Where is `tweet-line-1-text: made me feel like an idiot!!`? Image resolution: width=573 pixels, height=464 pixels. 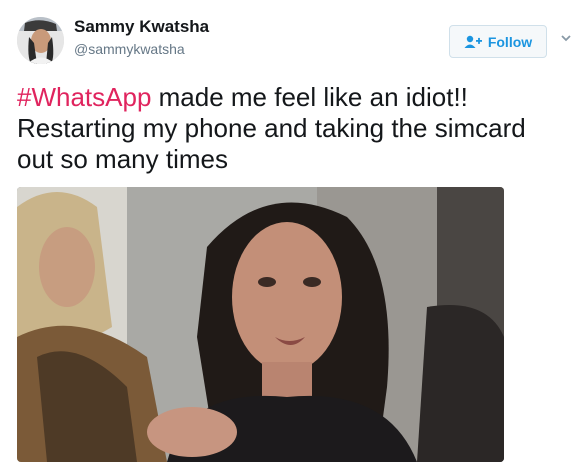 tweet-line-1-text: made me feel like an idiot!! is located at coordinates (309, 97).